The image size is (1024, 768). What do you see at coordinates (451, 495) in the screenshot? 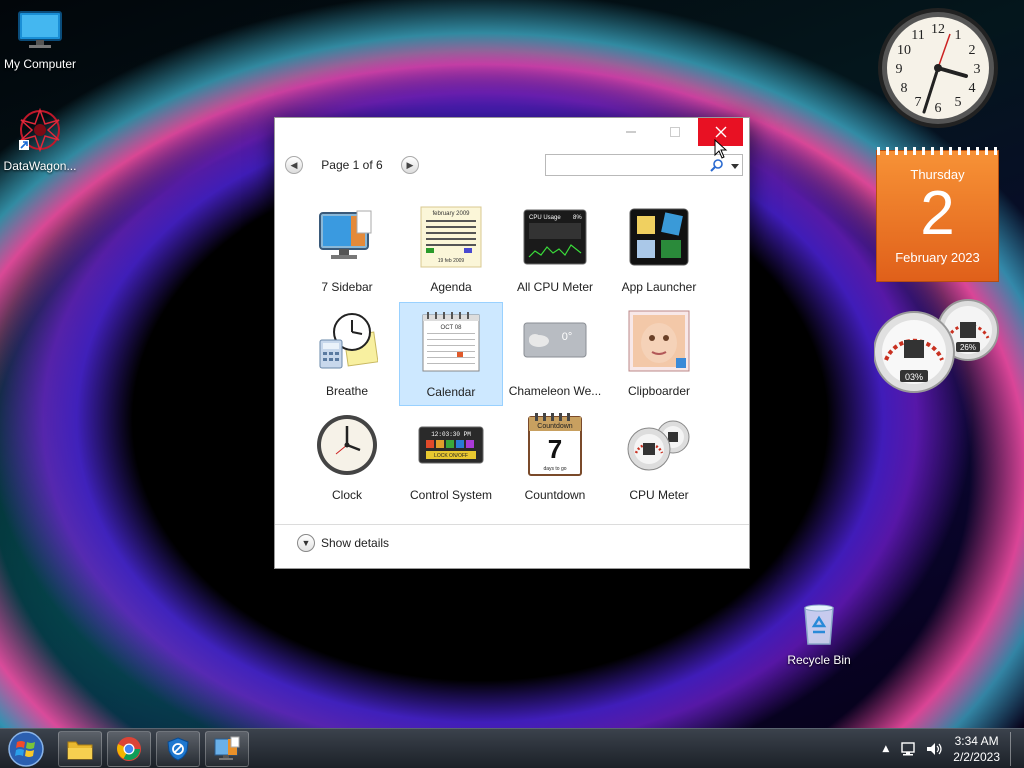
I see `gadget-name: Control System` at bounding box center [451, 495].